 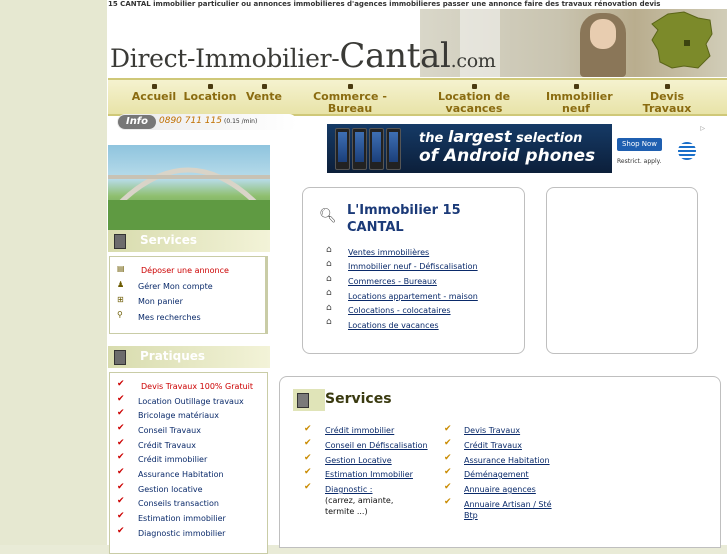 I want to click on cart-icon: ⊞, so click(x=120, y=299).